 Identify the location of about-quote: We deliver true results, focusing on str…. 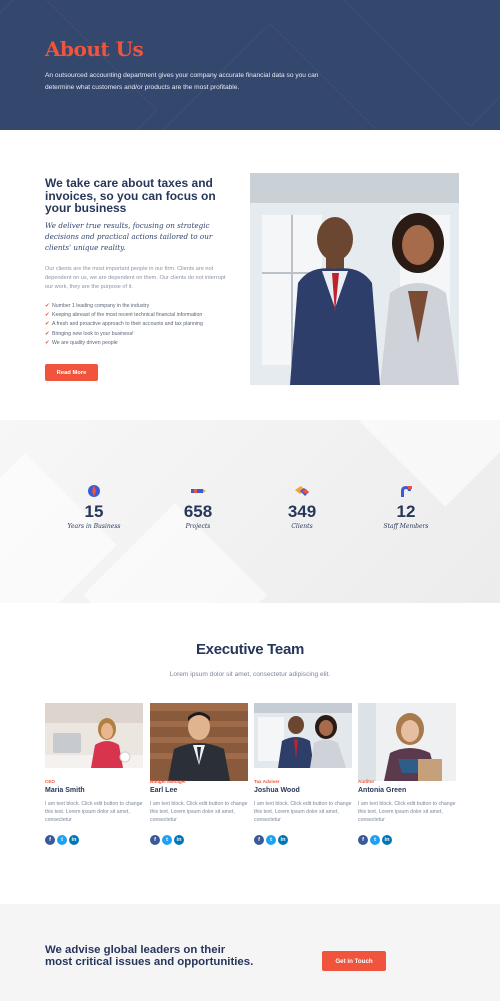
(129, 236).